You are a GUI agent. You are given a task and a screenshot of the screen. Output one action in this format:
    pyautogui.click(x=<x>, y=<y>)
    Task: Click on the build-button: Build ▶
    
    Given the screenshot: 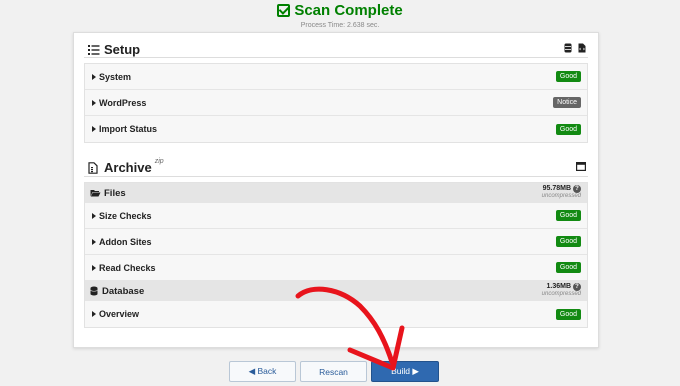 What is the action you would take?
    pyautogui.click(x=405, y=371)
    